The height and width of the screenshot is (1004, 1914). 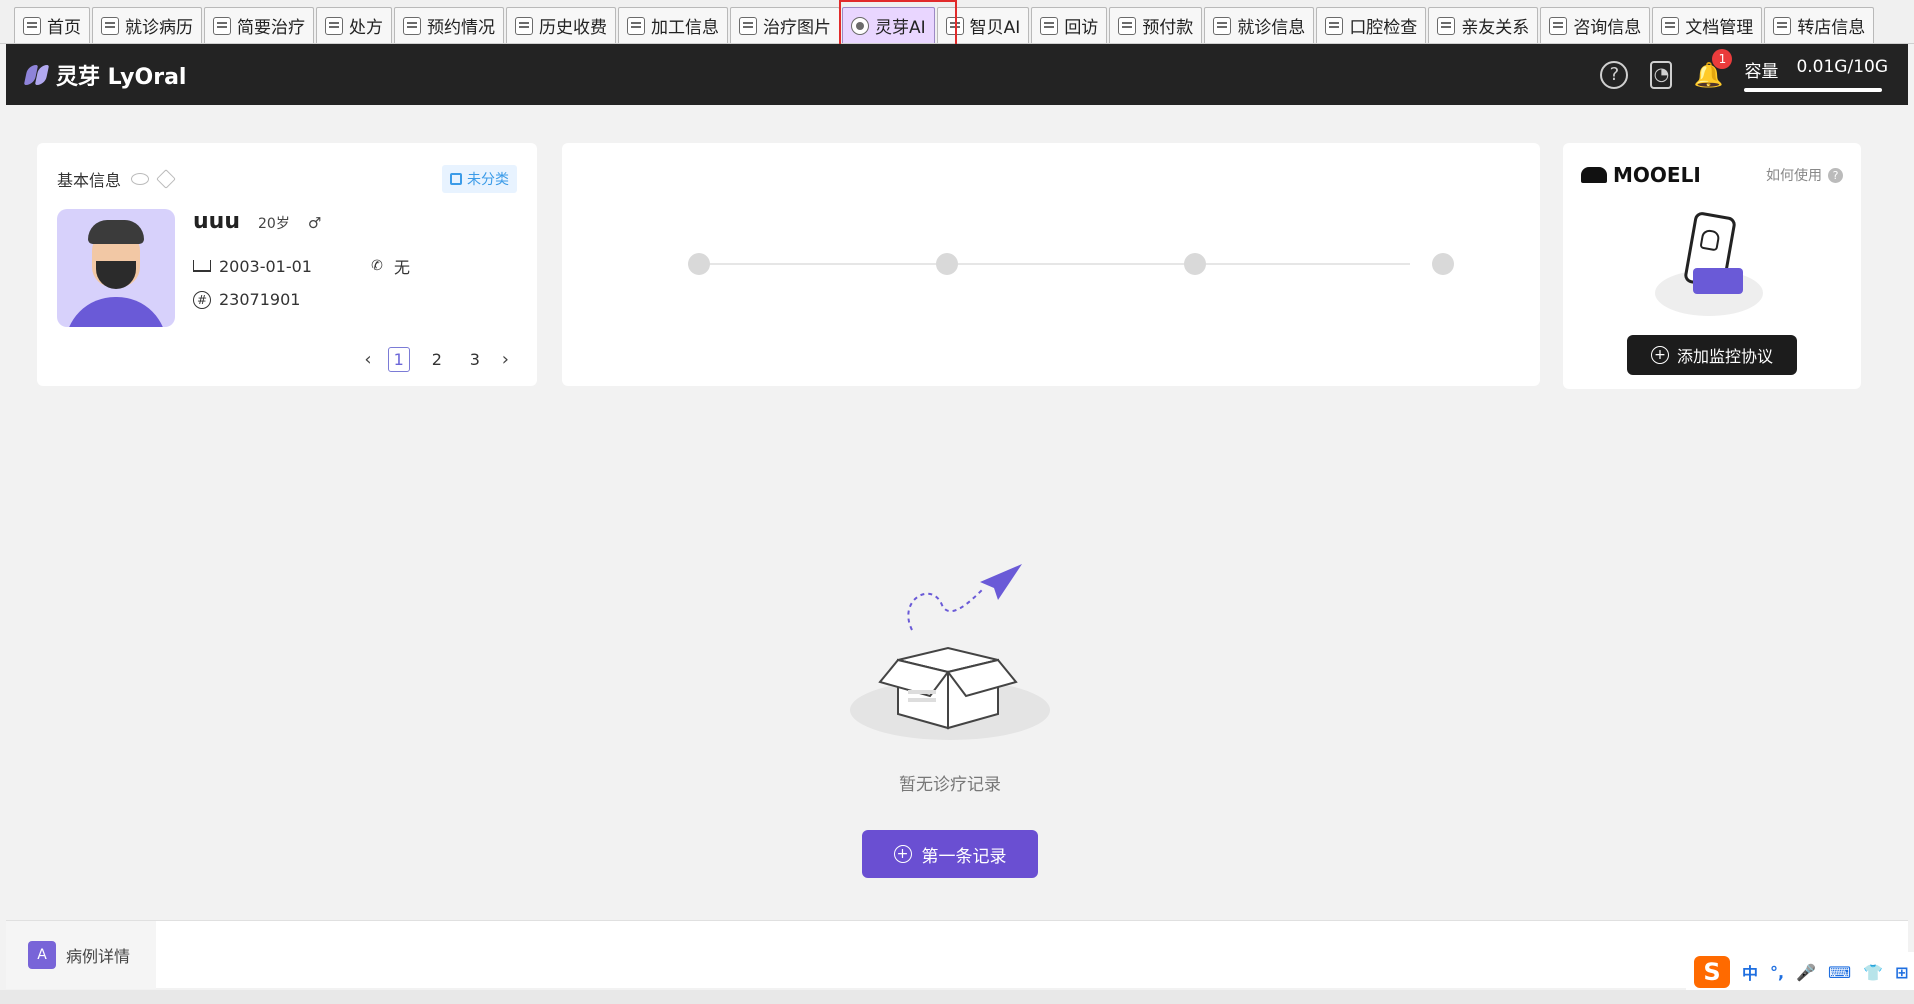 What do you see at coordinates (950, 785) in the screenshot?
I see `empty-message: 暂无诊疗记录` at bounding box center [950, 785].